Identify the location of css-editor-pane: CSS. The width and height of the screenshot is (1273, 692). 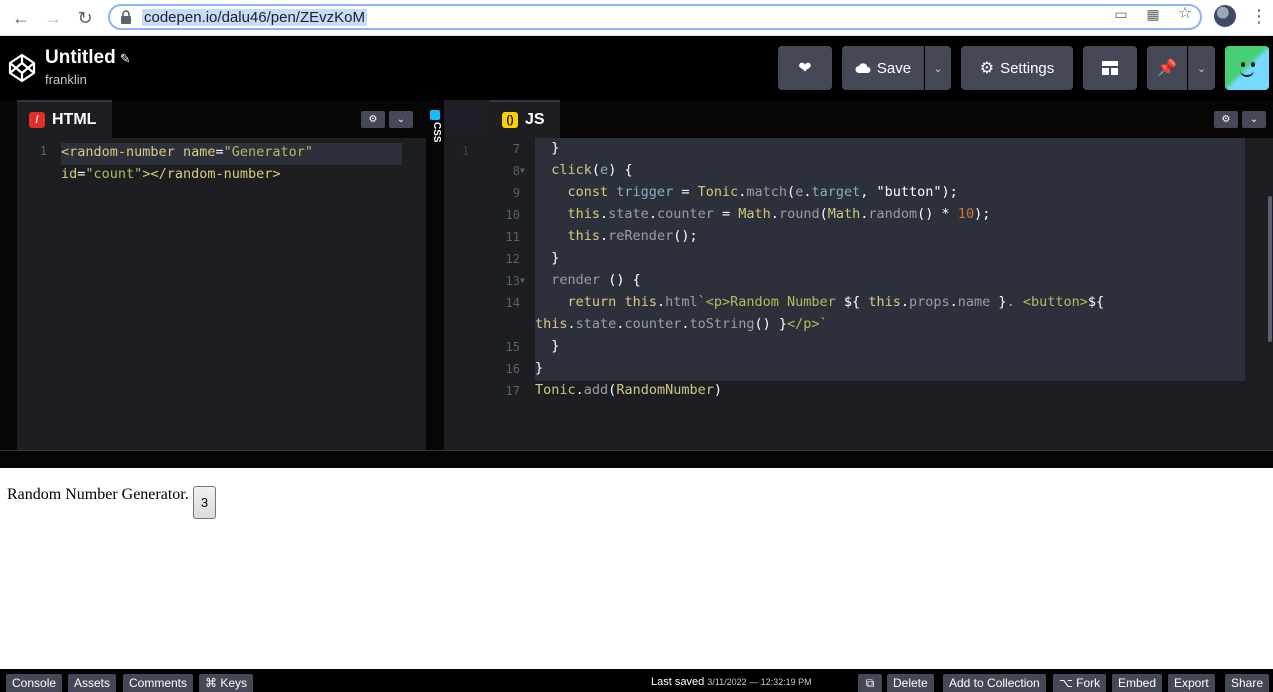
(435, 275).